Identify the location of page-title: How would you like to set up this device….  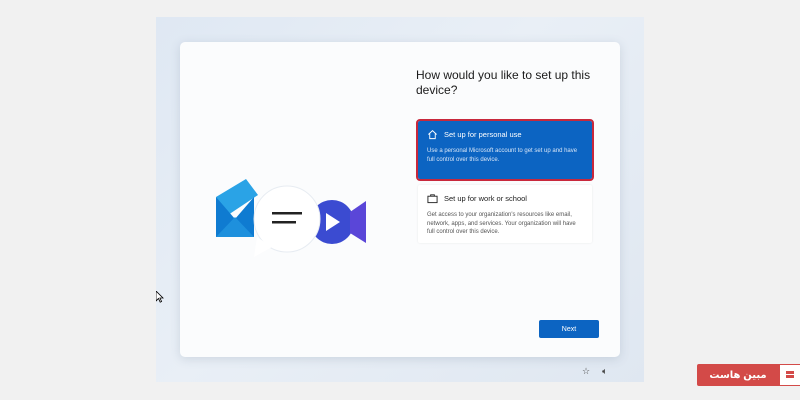
(503, 82).